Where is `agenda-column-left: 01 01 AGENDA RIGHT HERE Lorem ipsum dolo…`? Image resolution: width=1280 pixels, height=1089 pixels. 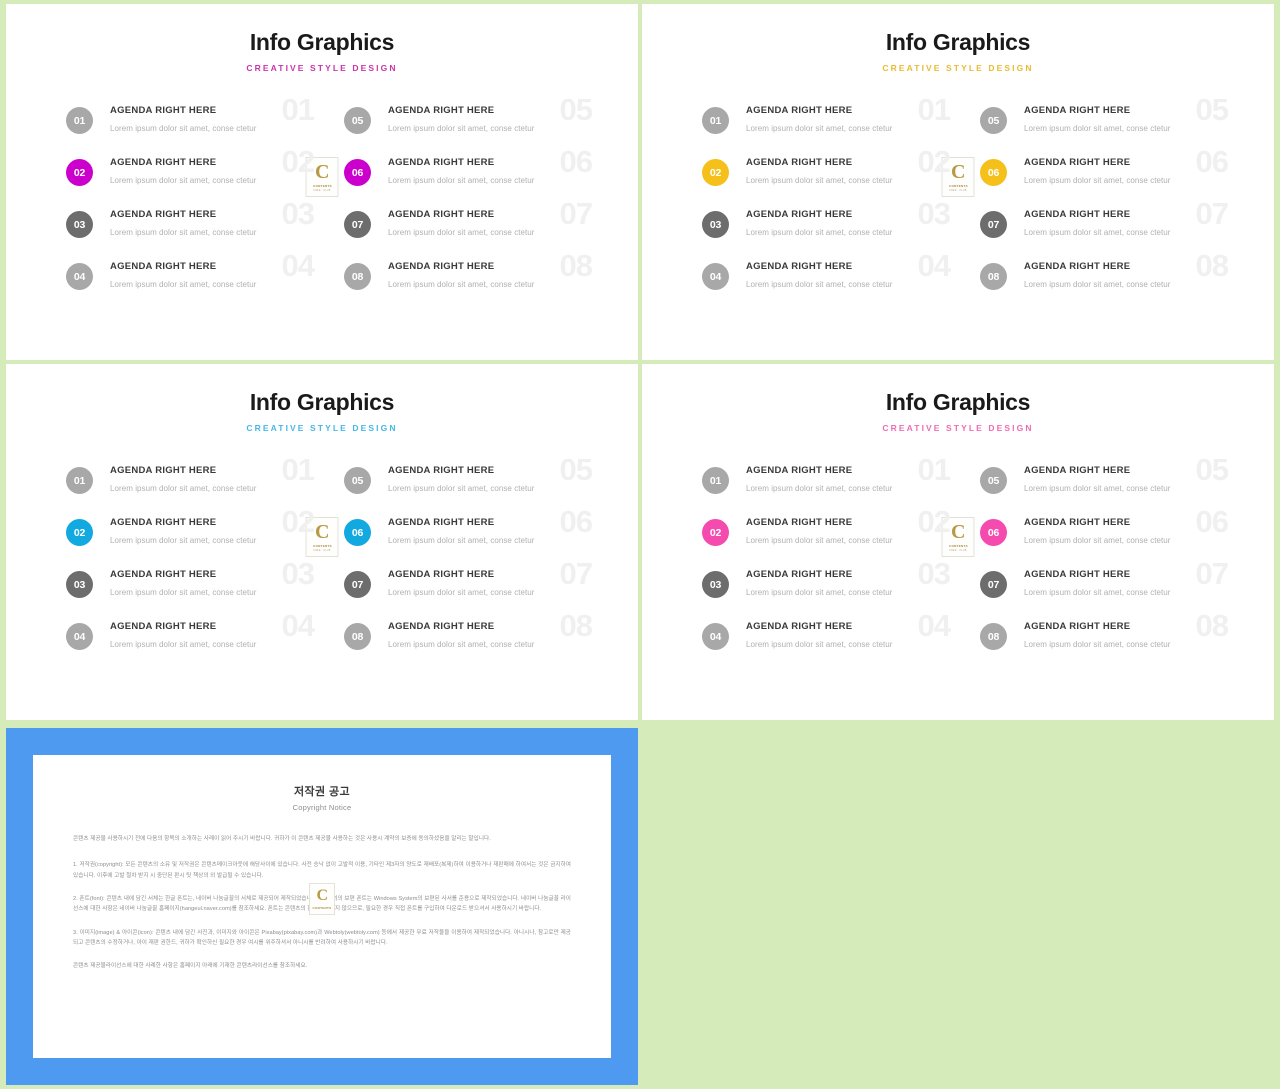
agenda-column-left: 01 01 AGENDA RIGHT HERE Lorem ipsum dolo… is located at coordinates (191, 561).